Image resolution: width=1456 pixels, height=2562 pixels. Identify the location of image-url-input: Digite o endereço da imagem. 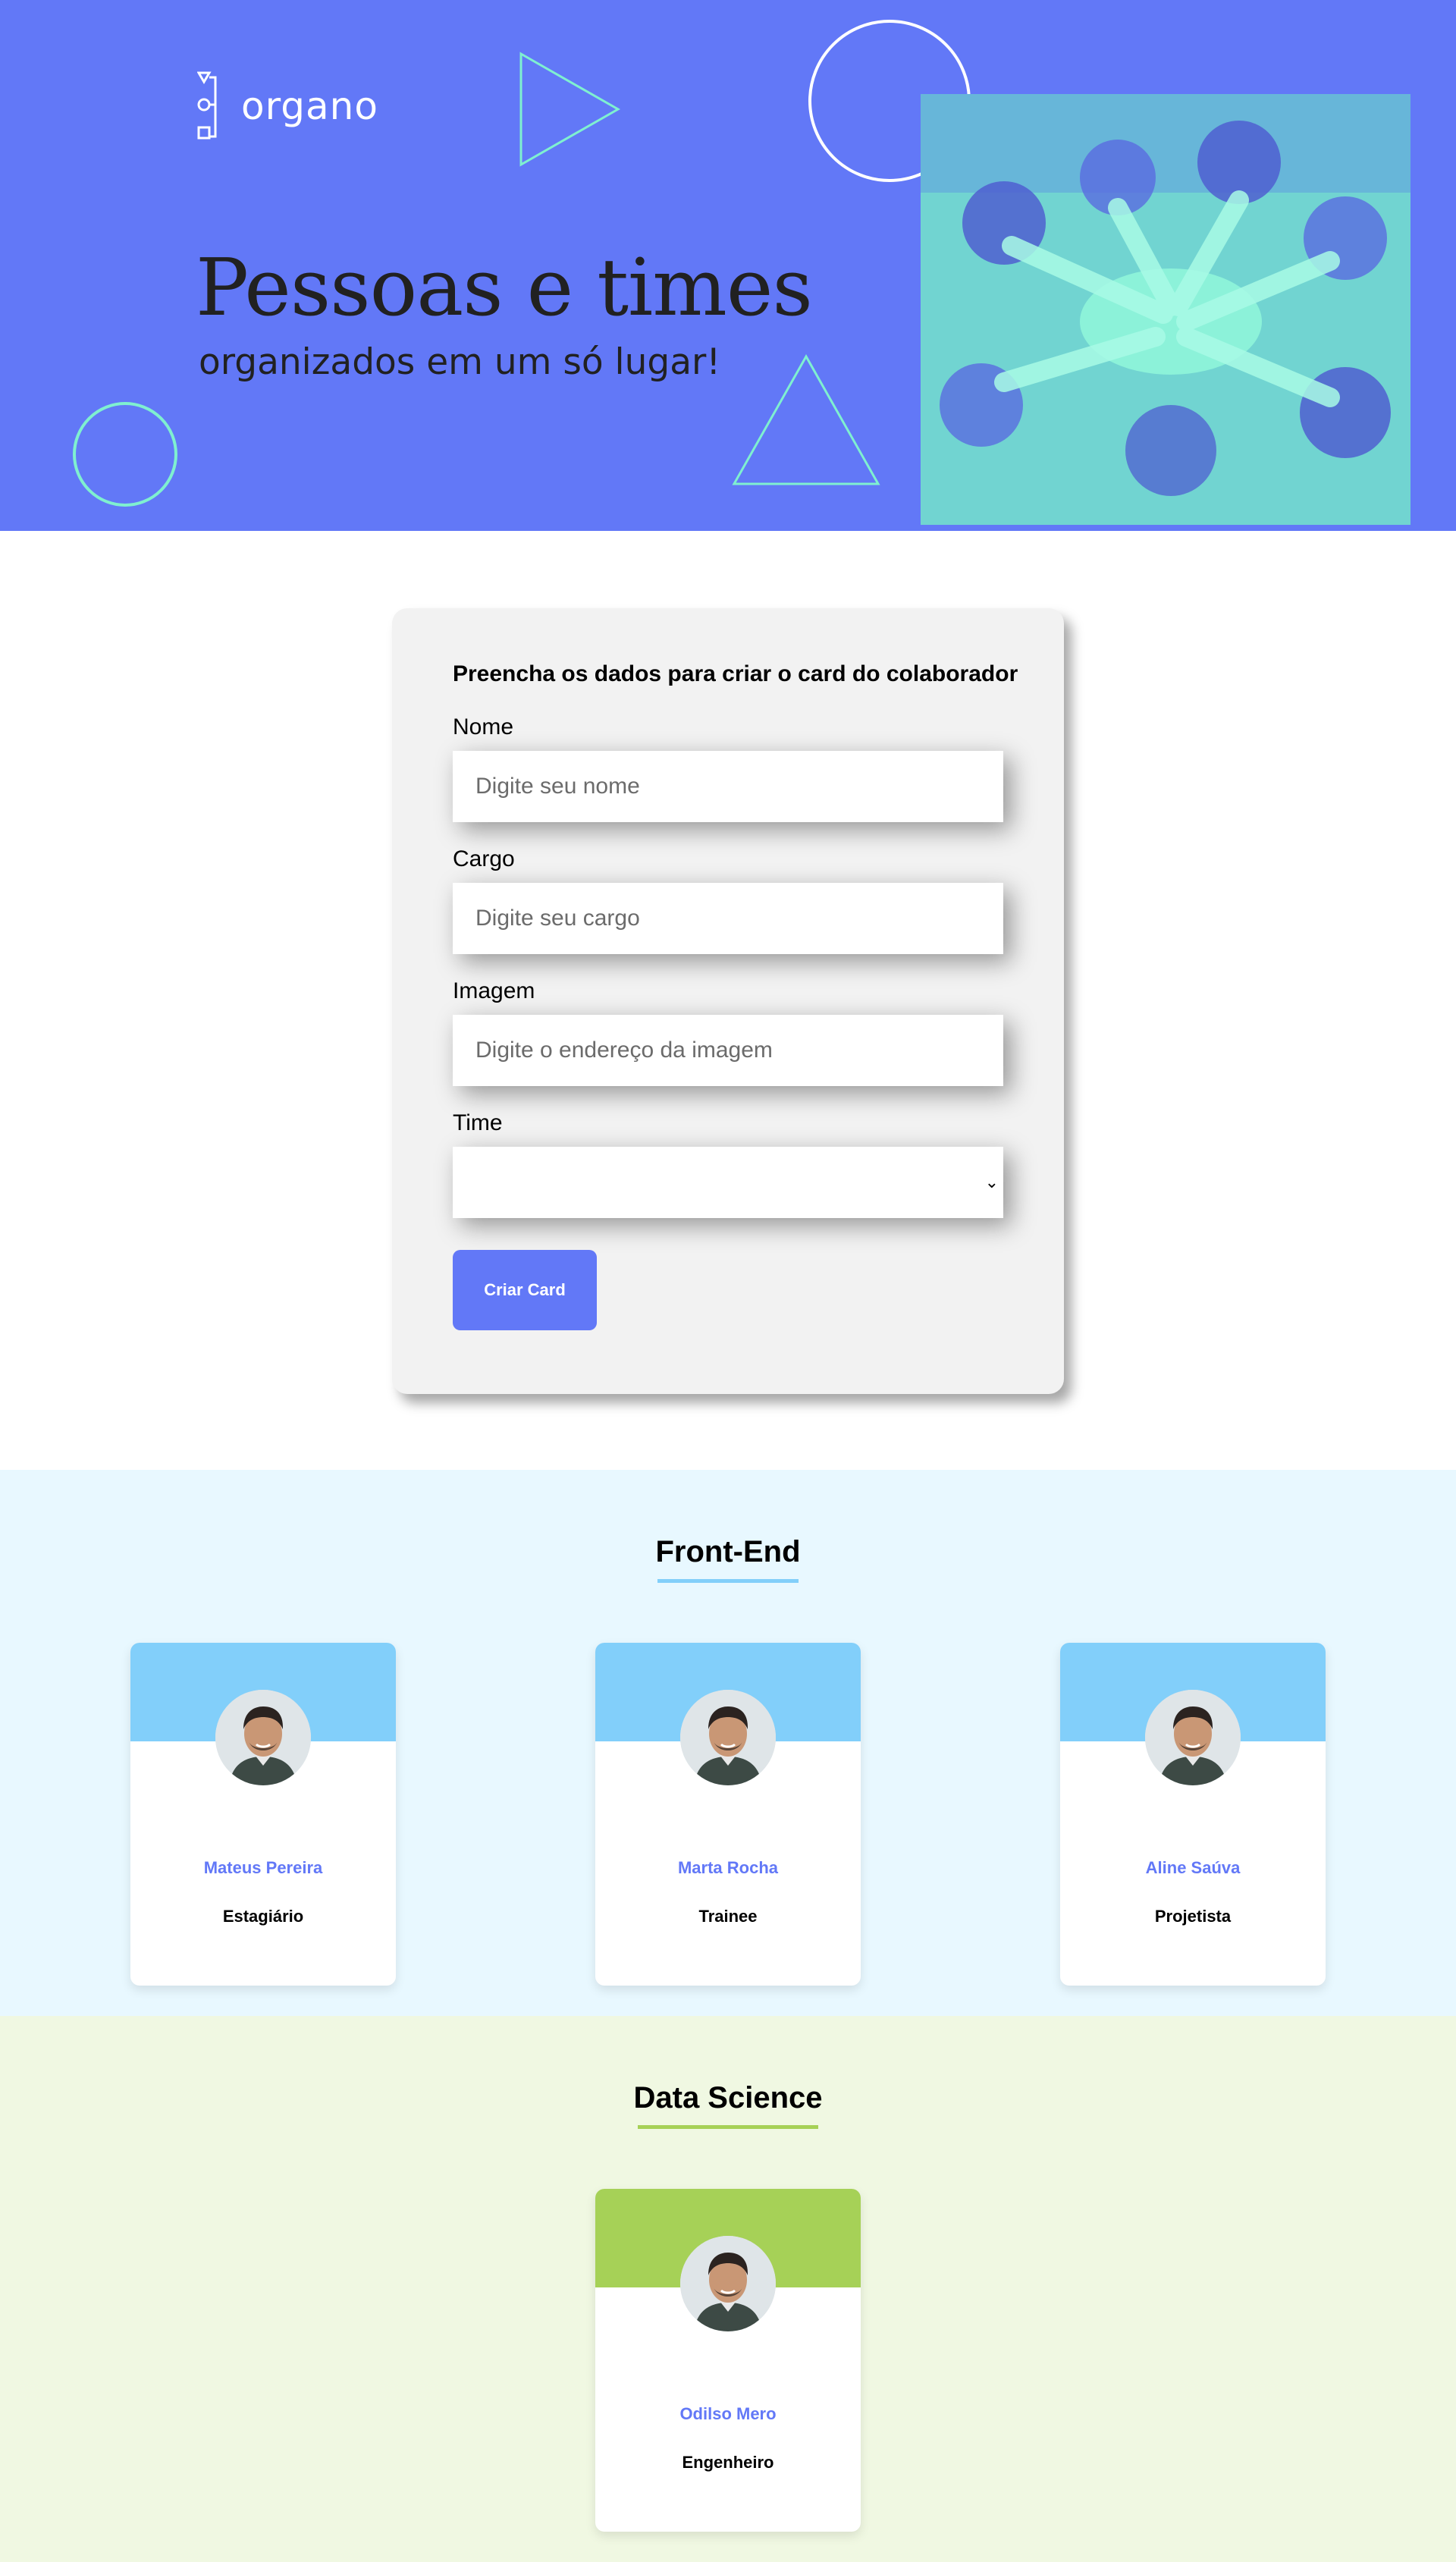
(728, 1050).